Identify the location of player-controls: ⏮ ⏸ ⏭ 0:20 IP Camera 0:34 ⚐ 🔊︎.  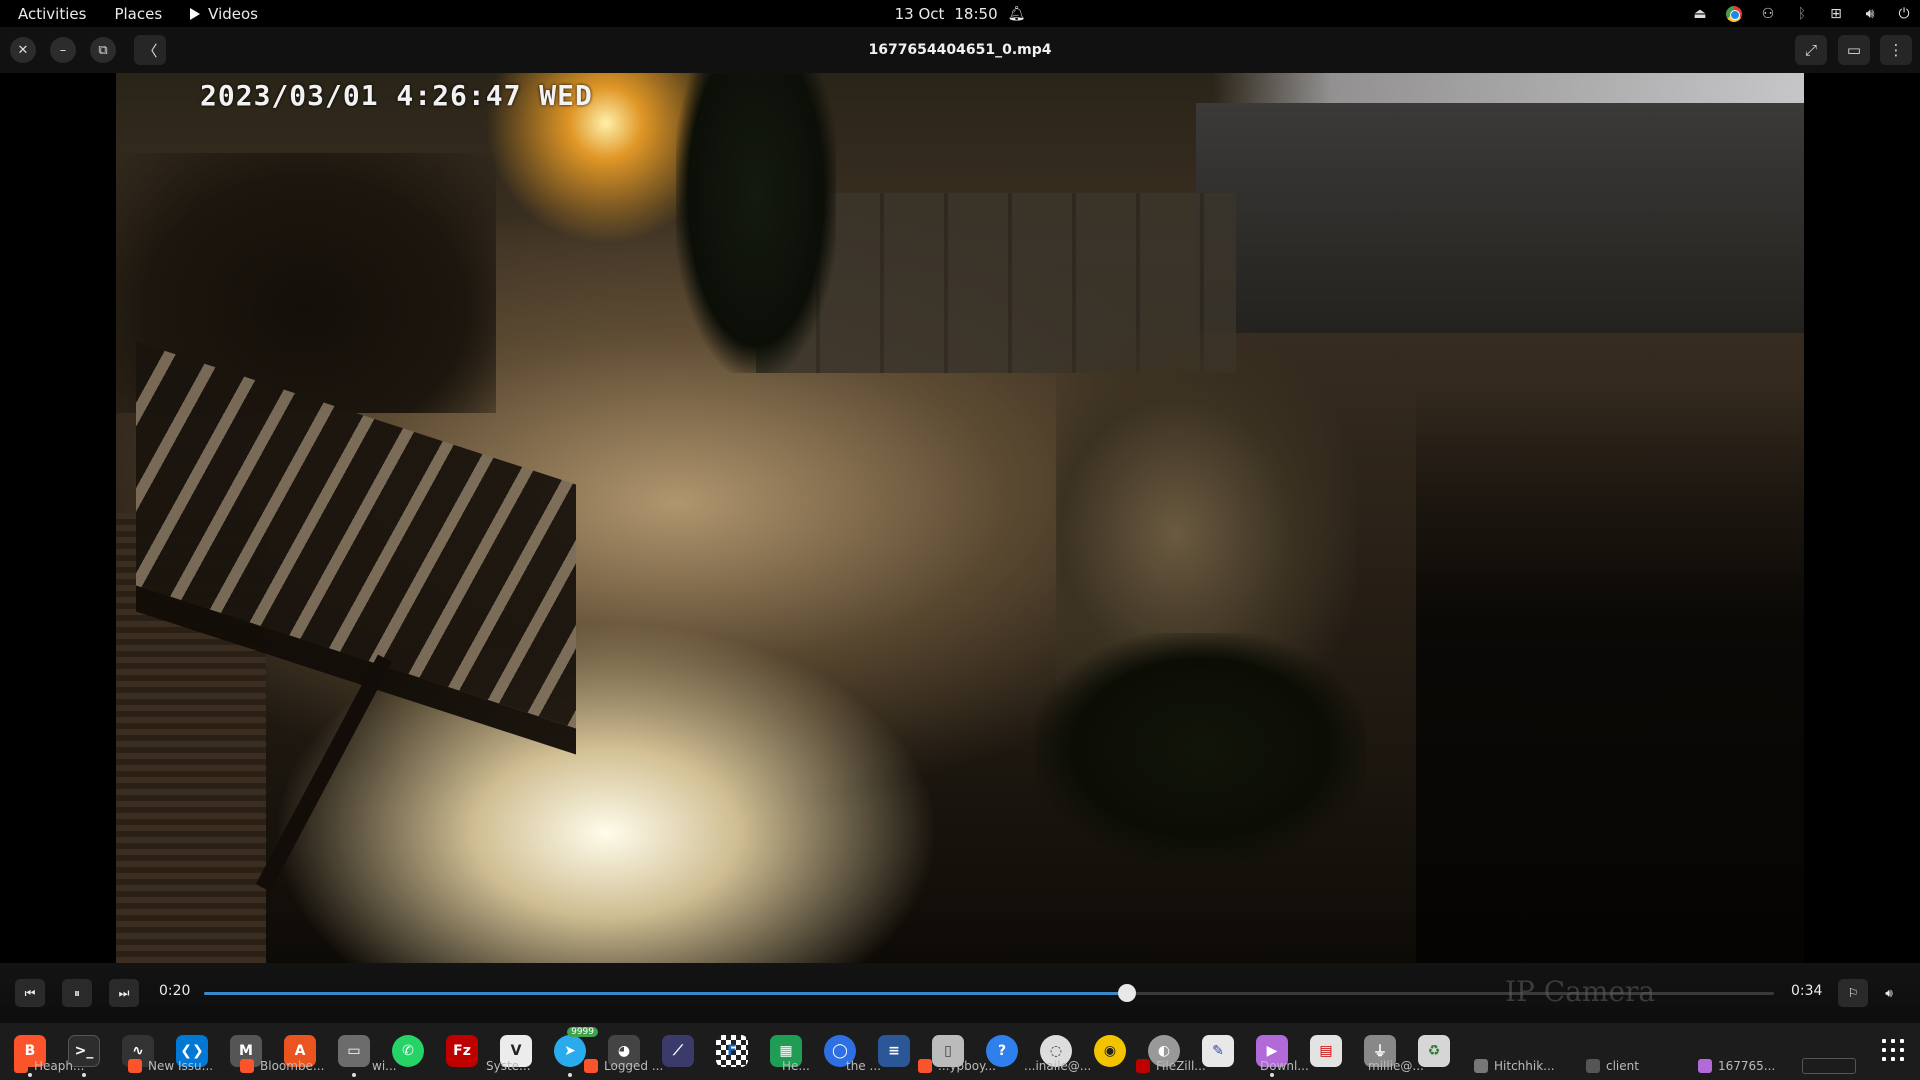
(960, 993).